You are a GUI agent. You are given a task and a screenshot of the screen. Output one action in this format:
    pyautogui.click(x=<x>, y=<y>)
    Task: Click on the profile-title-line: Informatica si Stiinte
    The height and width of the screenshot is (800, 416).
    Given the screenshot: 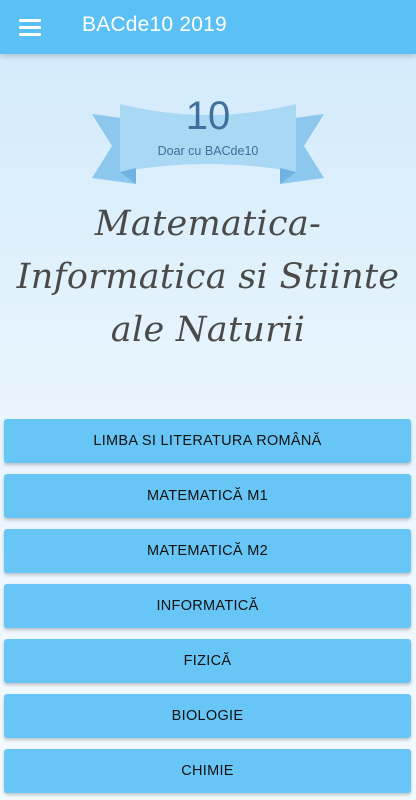 What is the action you would take?
    pyautogui.click(x=208, y=277)
    